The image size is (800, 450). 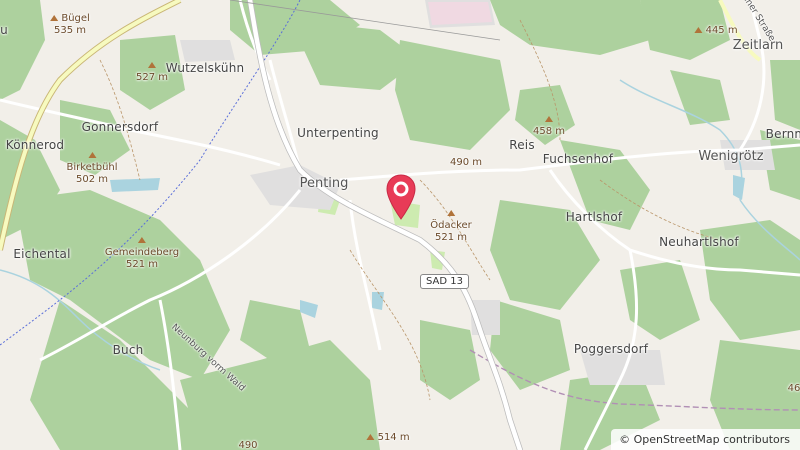 What do you see at coordinates (731, 156) in the screenshot?
I see `place-label-wenigroetz: Wenigrötz` at bounding box center [731, 156].